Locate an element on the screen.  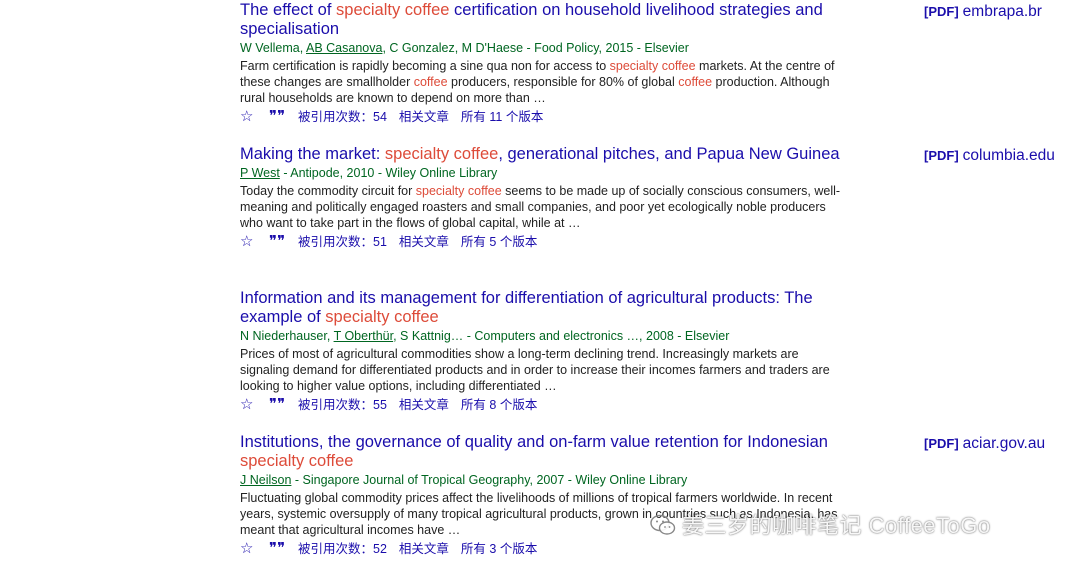
cited-by-link: 被引用次数：55 is located at coordinates (342, 405).